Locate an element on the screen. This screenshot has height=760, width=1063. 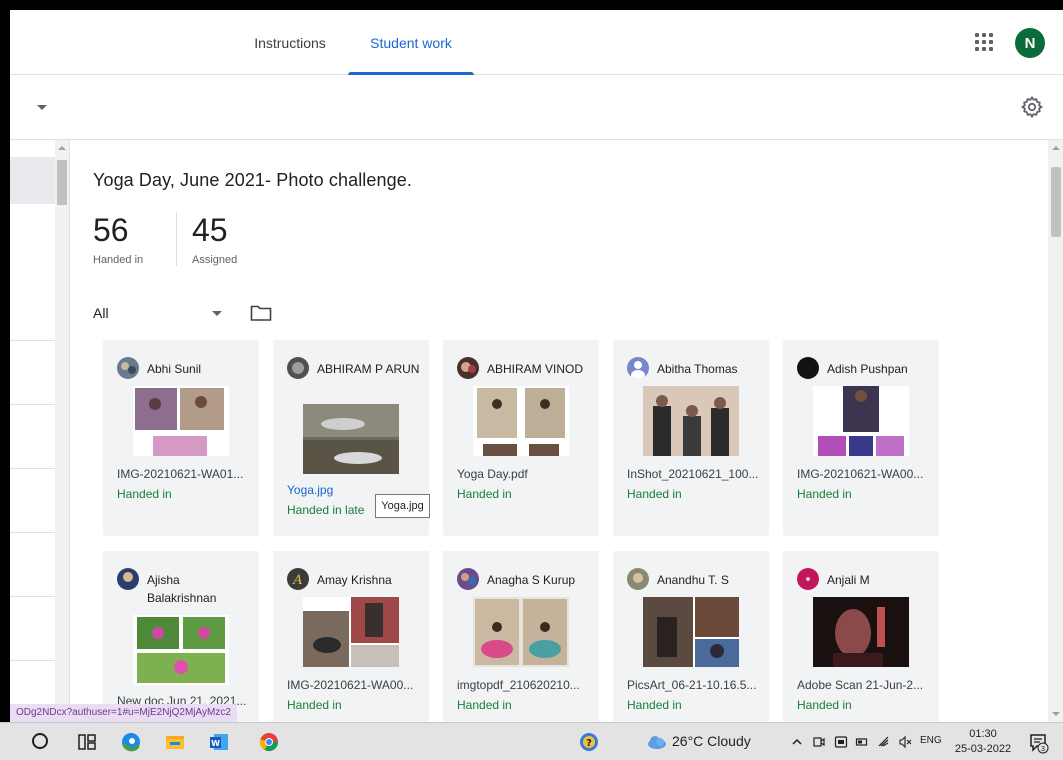
chevron-down-icon is located at coordinates (217, 313).